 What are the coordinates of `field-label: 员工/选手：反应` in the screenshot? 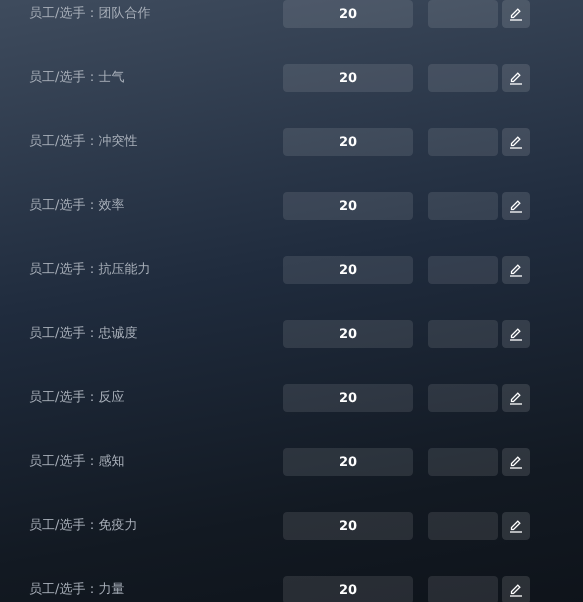 It's located at (77, 398).